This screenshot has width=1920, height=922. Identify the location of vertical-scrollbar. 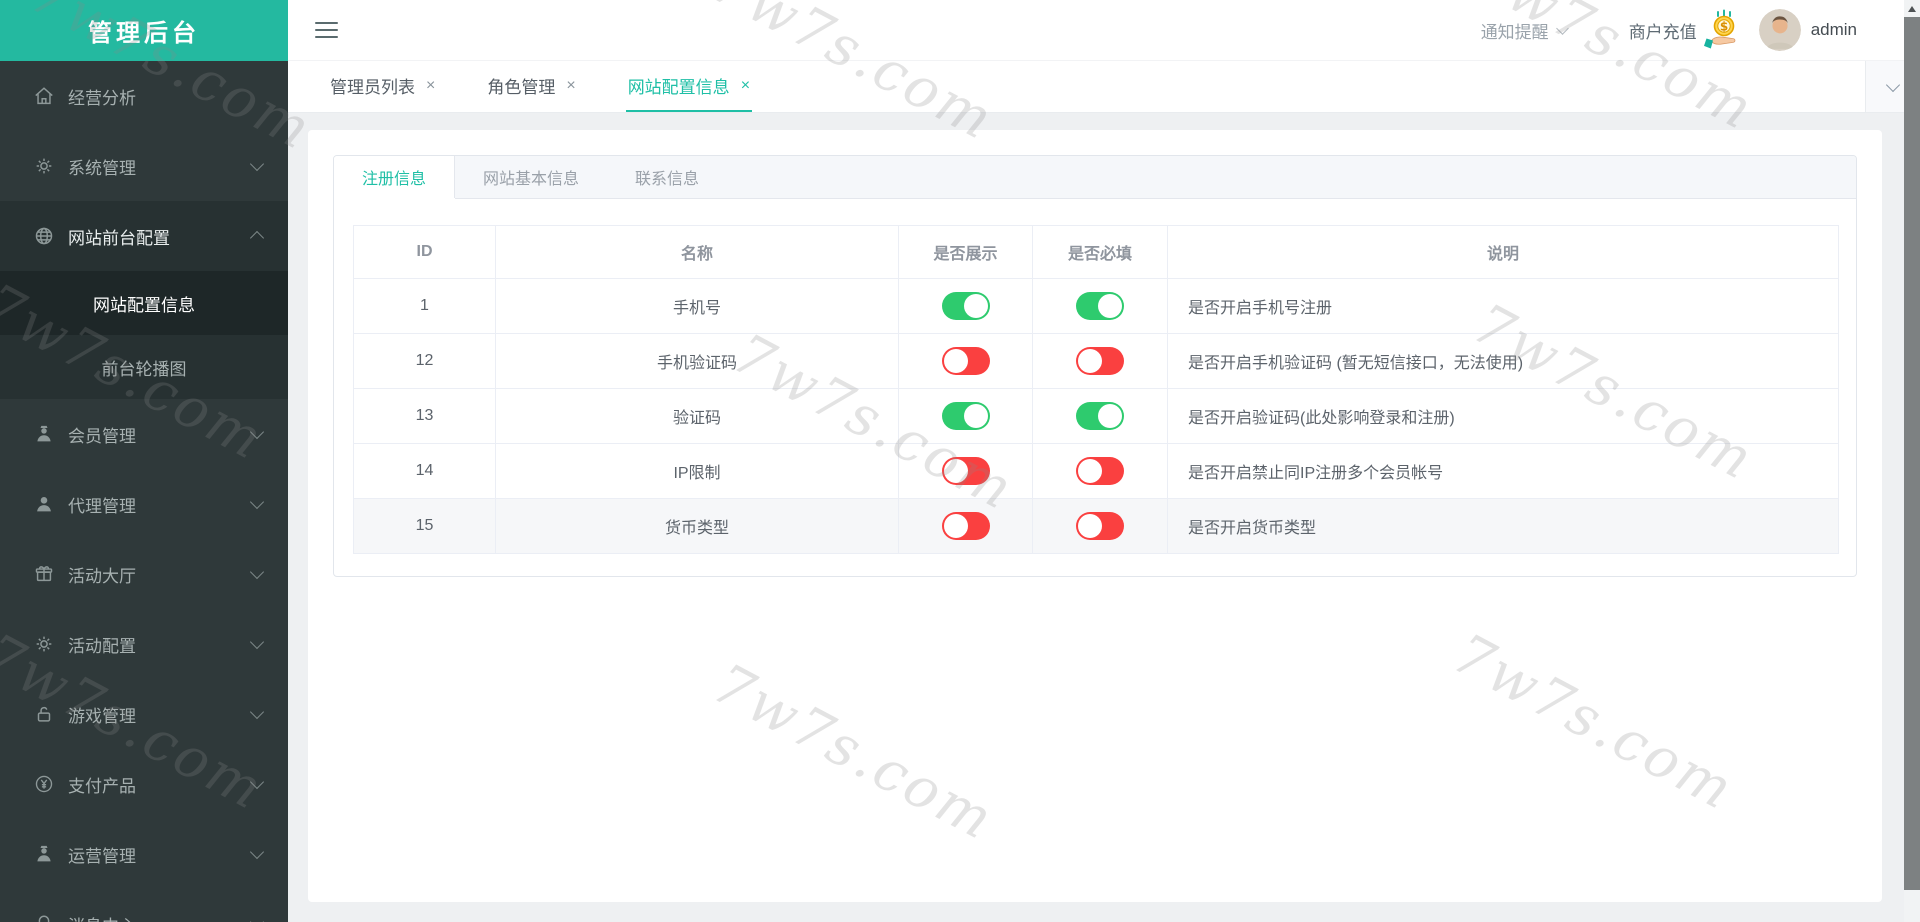
(1912, 461).